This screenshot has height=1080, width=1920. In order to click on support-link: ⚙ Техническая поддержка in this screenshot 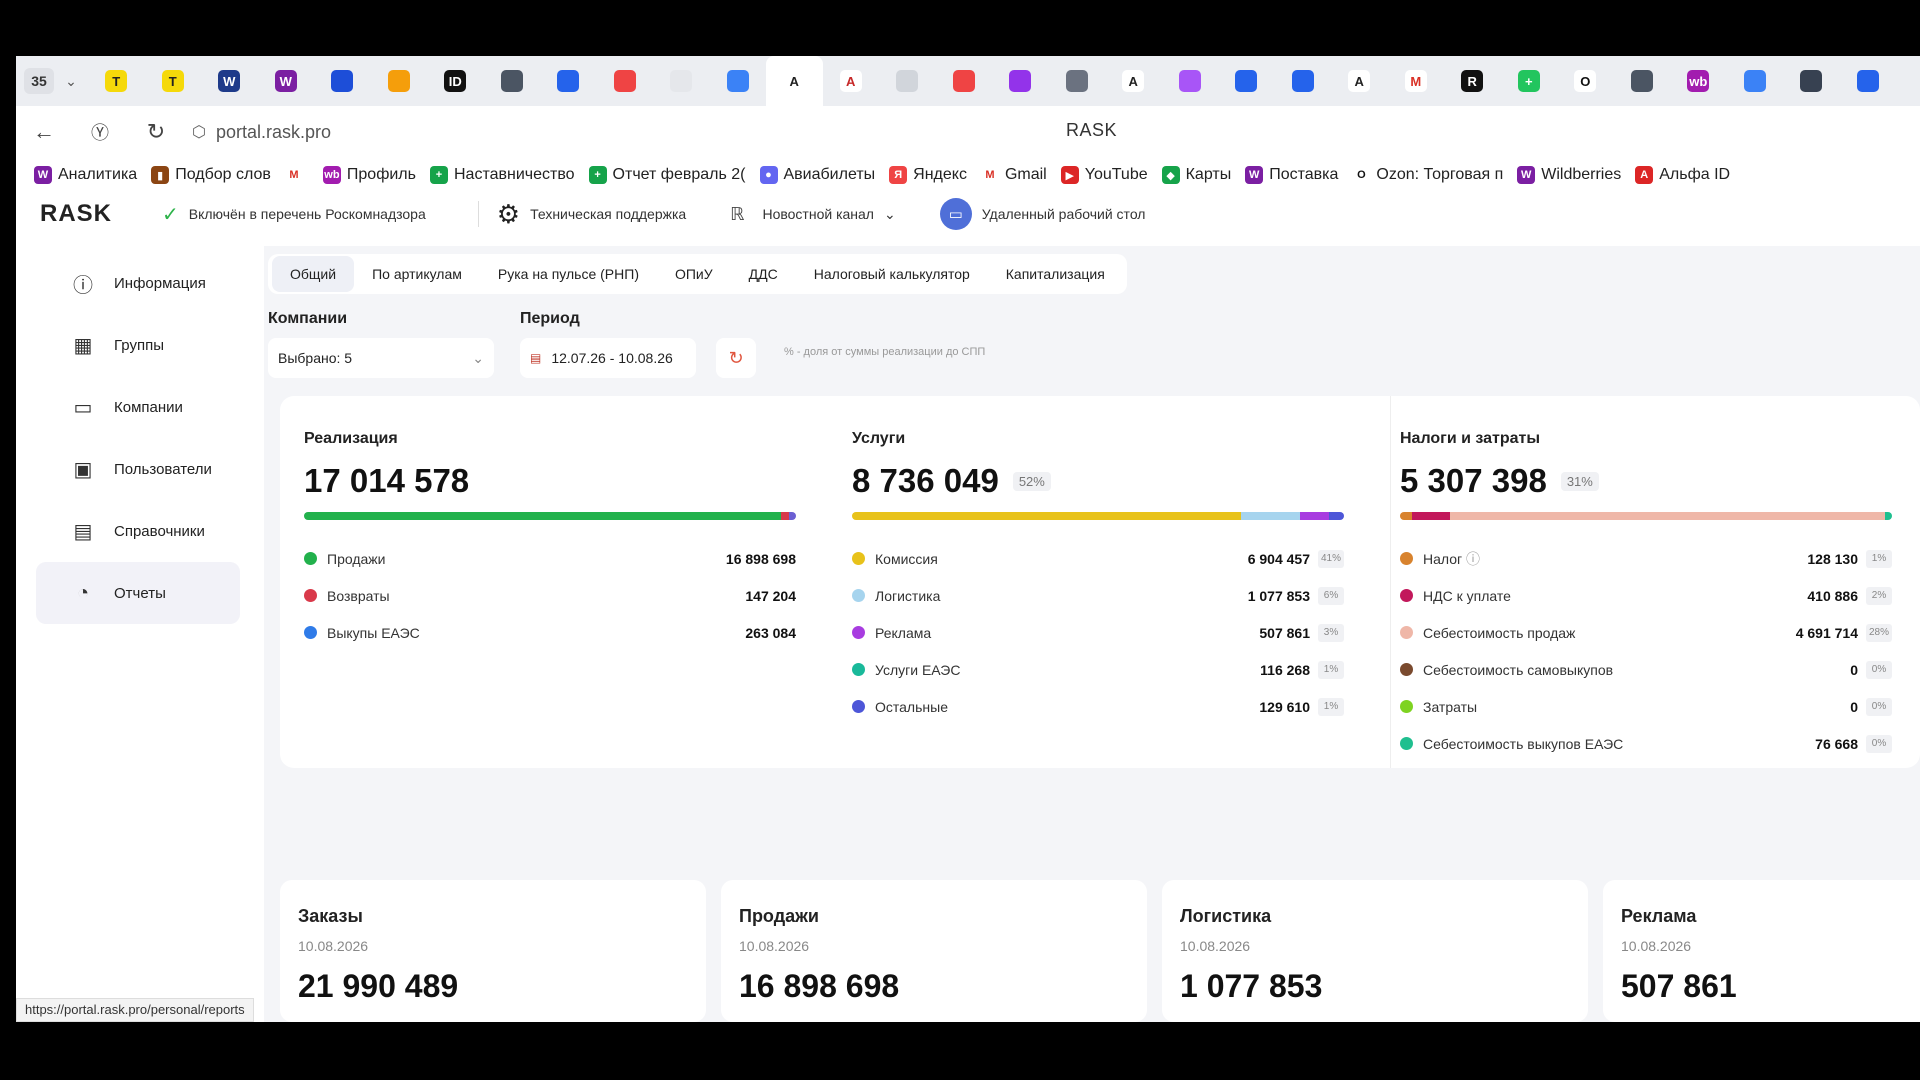, I will do `click(591, 214)`.